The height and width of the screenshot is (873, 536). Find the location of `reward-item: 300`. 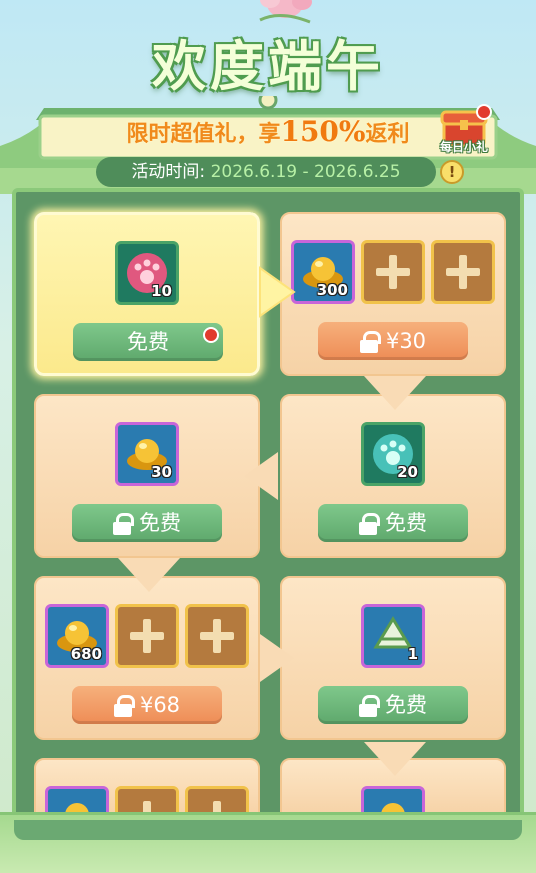

reward-item: 300 is located at coordinates (323, 272).